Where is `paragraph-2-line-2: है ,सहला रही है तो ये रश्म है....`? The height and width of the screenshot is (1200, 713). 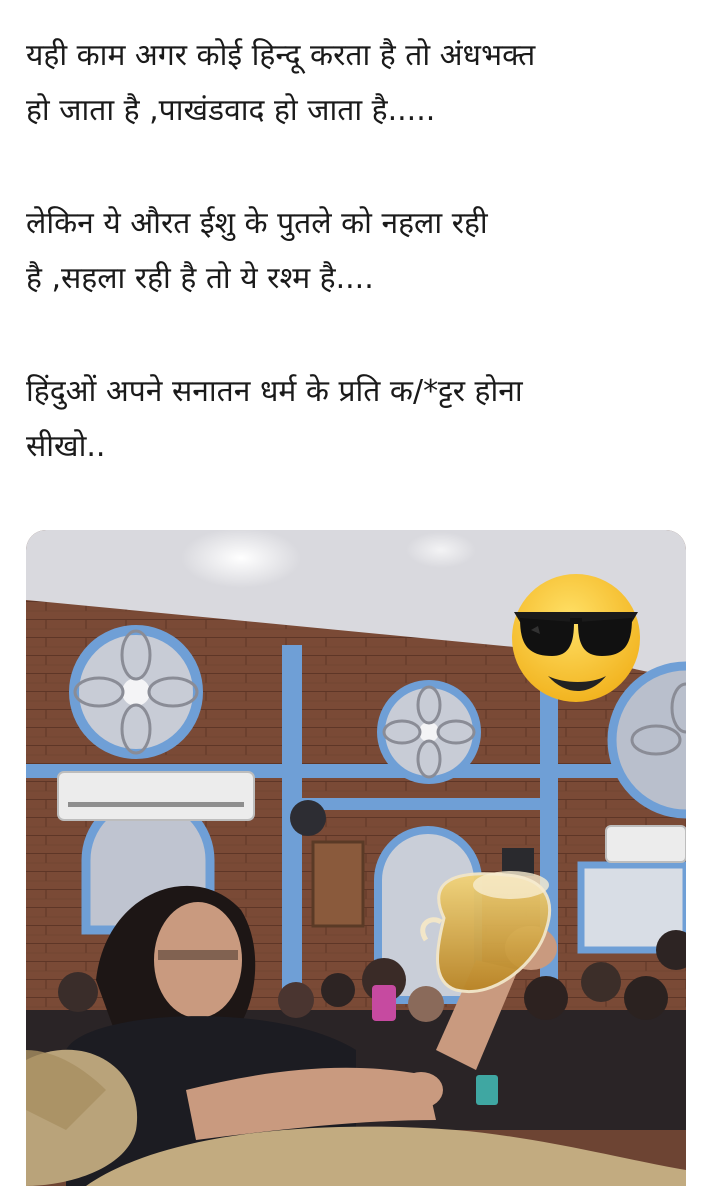 paragraph-2-line-2: है ,सहला रही है तो ये रश्म है.... is located at coordinates (200, 278).